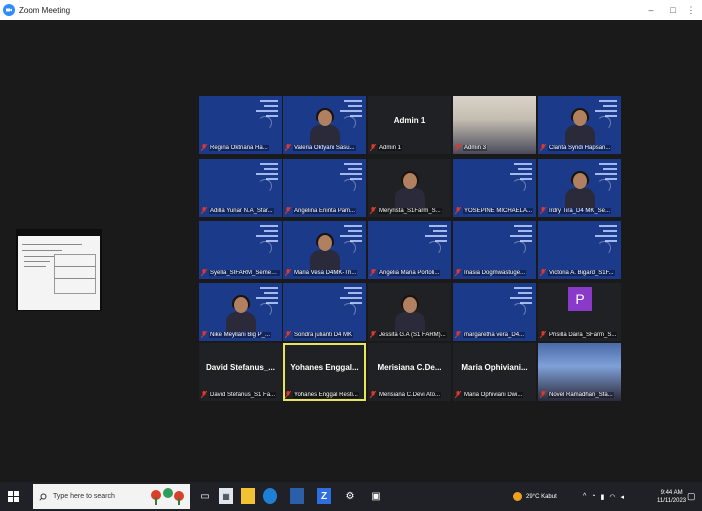 This screenshot has height=511, width=702. I want to click on shared-document, so click(59, 273).